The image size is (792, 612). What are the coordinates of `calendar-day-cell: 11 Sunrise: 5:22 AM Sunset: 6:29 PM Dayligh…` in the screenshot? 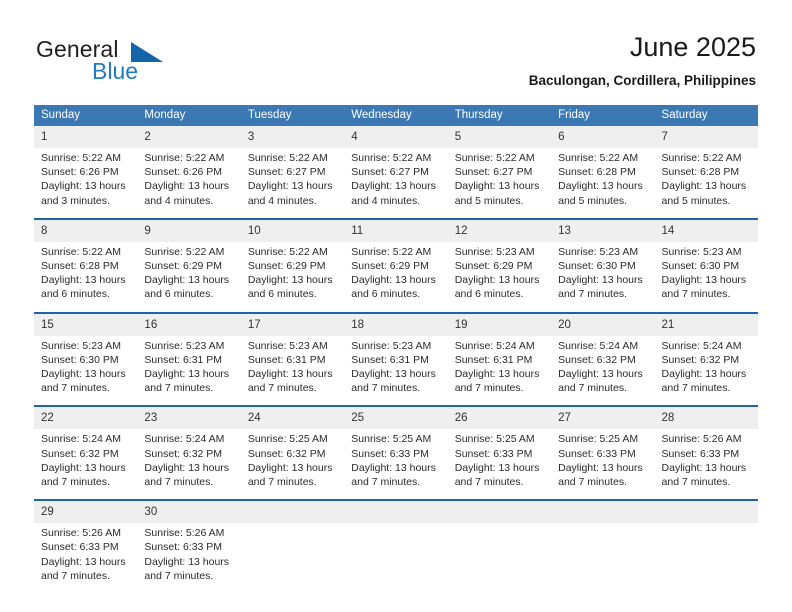 It's located at (396, 265).